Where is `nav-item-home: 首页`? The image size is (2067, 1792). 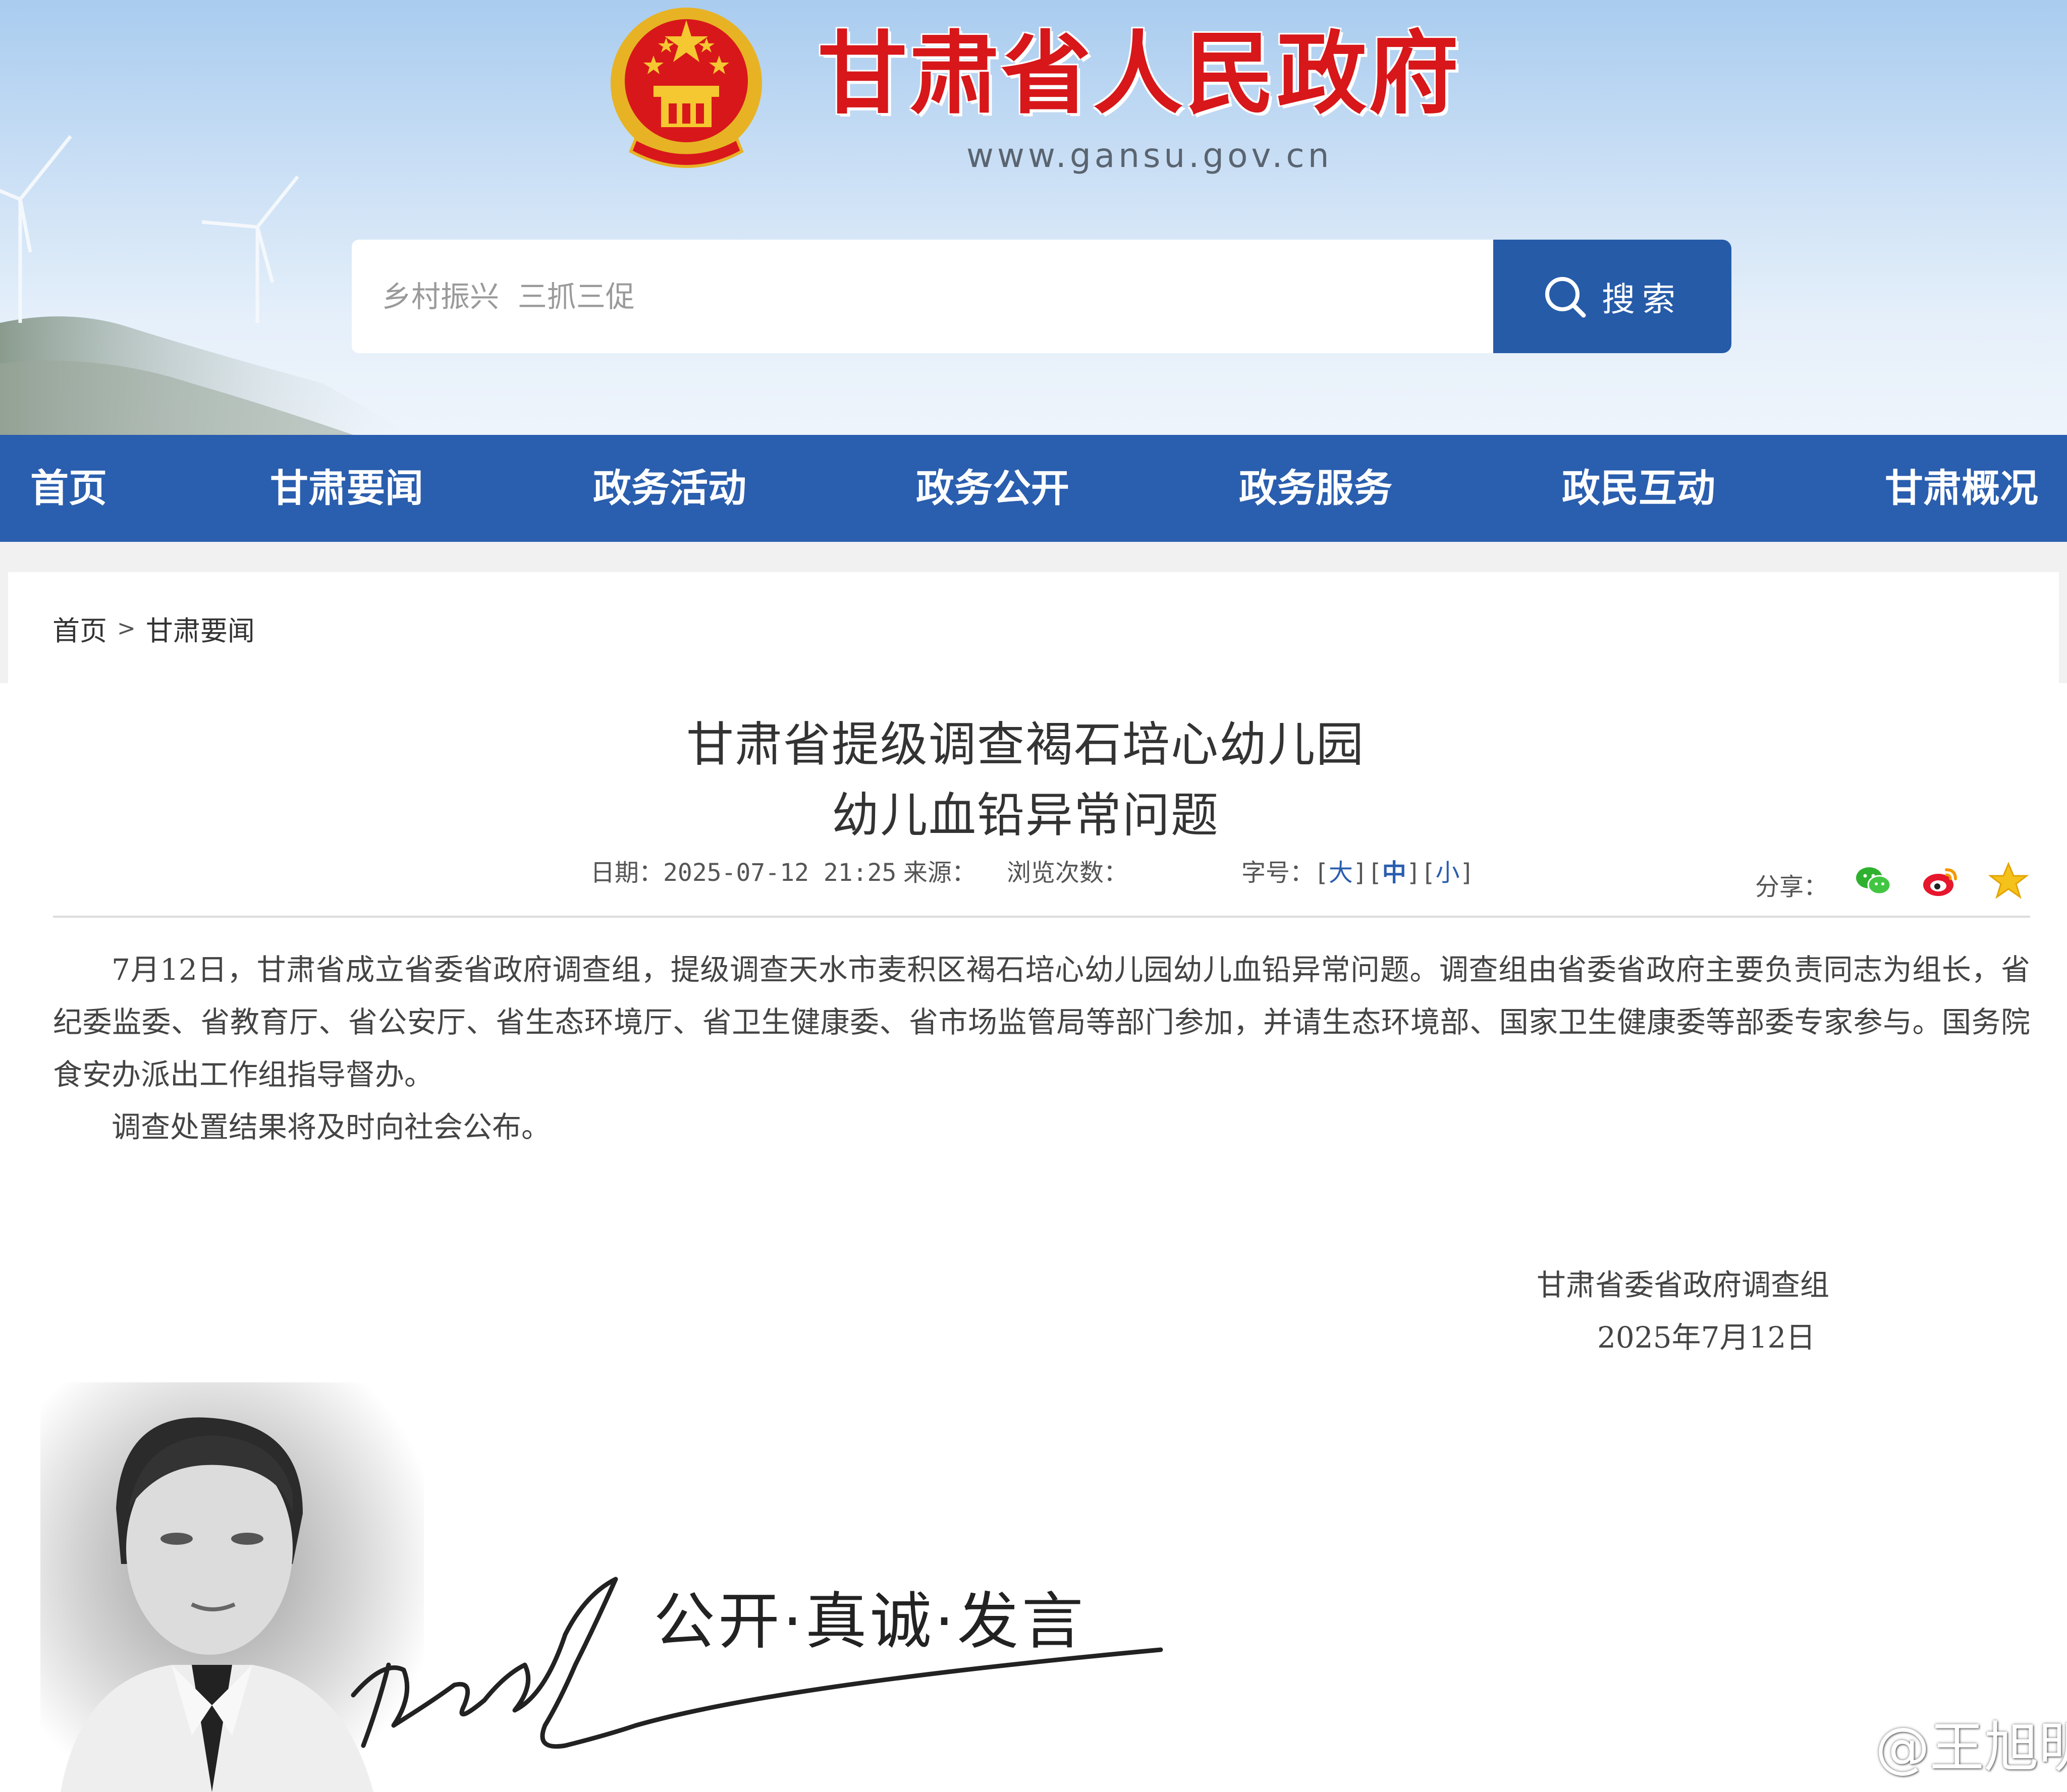 nav-item-home: 首页 is located at coordinates (68, 488).